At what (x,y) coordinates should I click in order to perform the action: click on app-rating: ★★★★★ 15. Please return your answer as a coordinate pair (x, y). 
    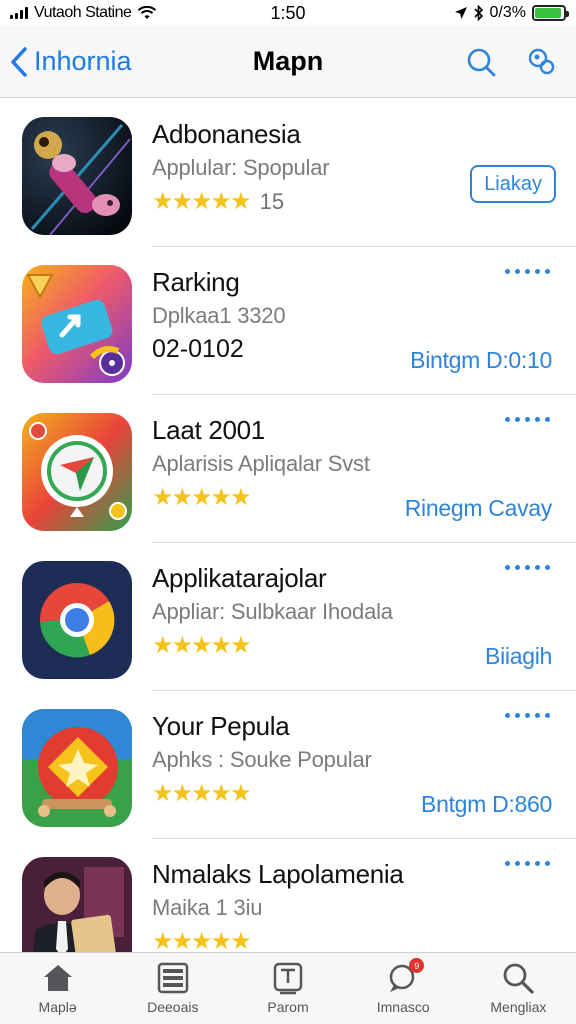
    Looking at the image, I should click on (218, 201).